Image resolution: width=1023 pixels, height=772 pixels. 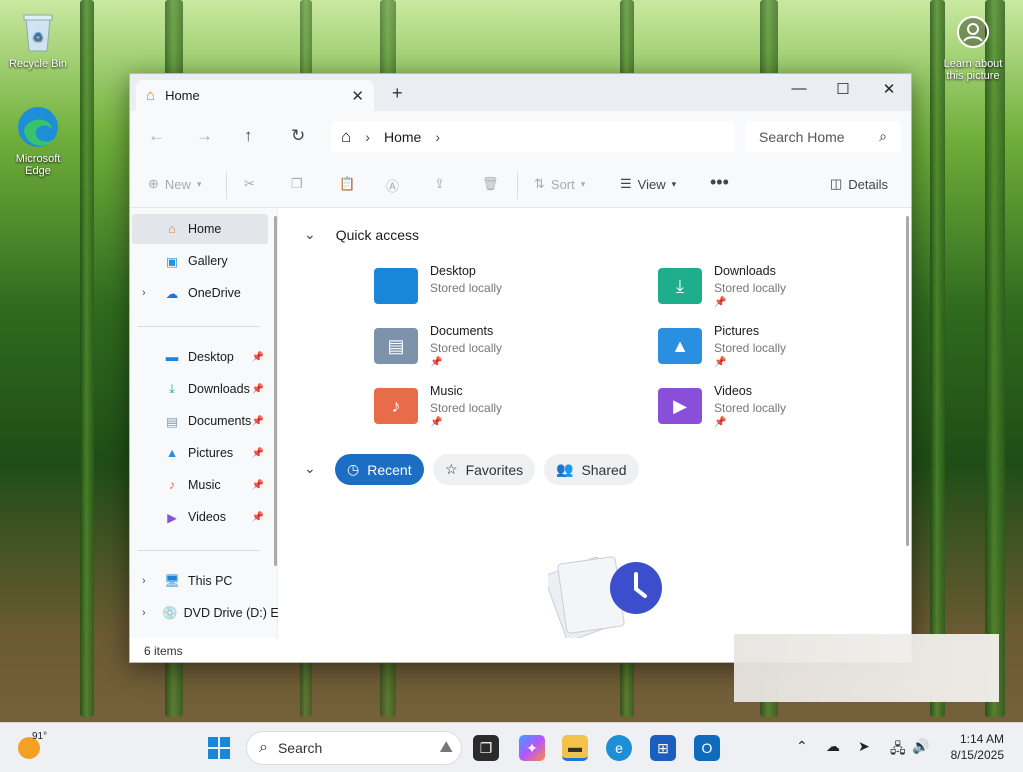 I want to click on paste-button: 📋, so click(x=347, y=184).